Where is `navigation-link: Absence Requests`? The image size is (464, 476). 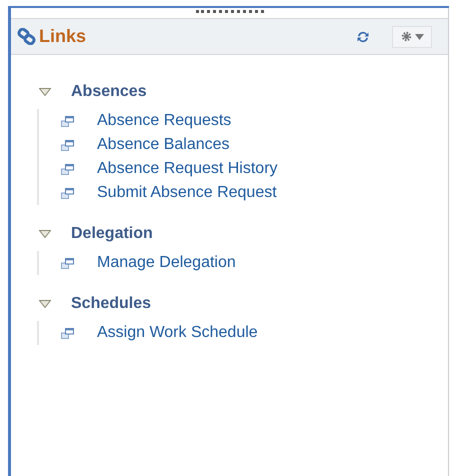 navigation-link: Absence Requests is located at coordinates (164, 121).